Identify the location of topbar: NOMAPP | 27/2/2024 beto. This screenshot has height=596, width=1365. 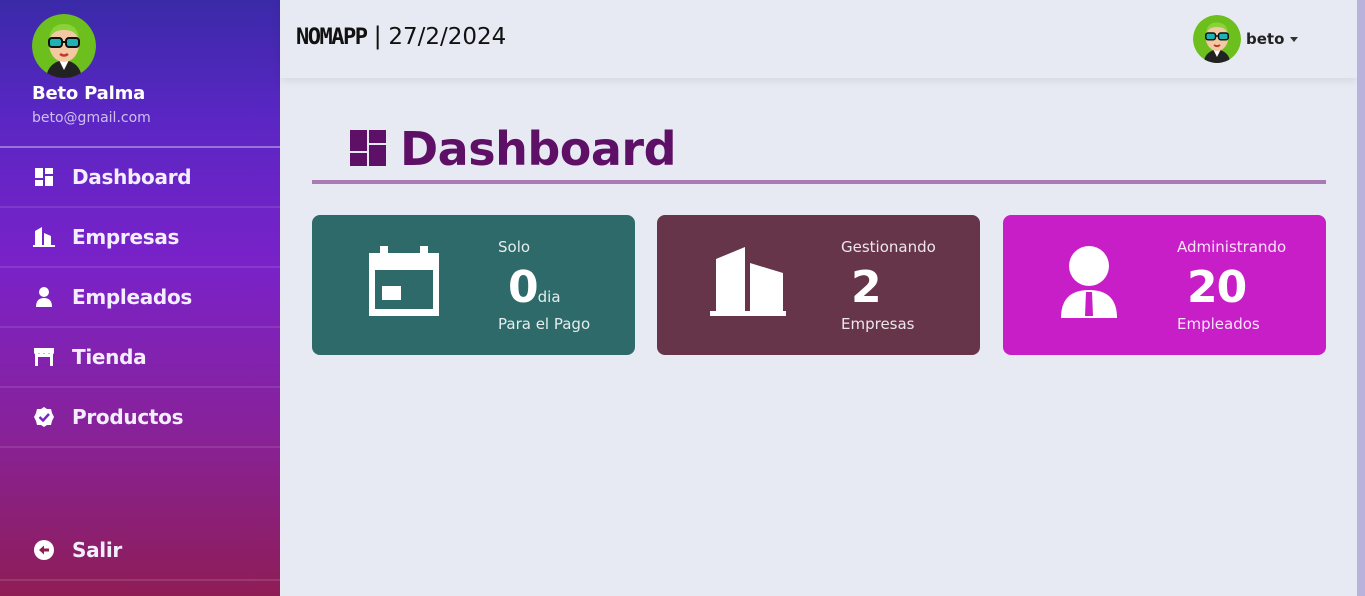
(818, 39).